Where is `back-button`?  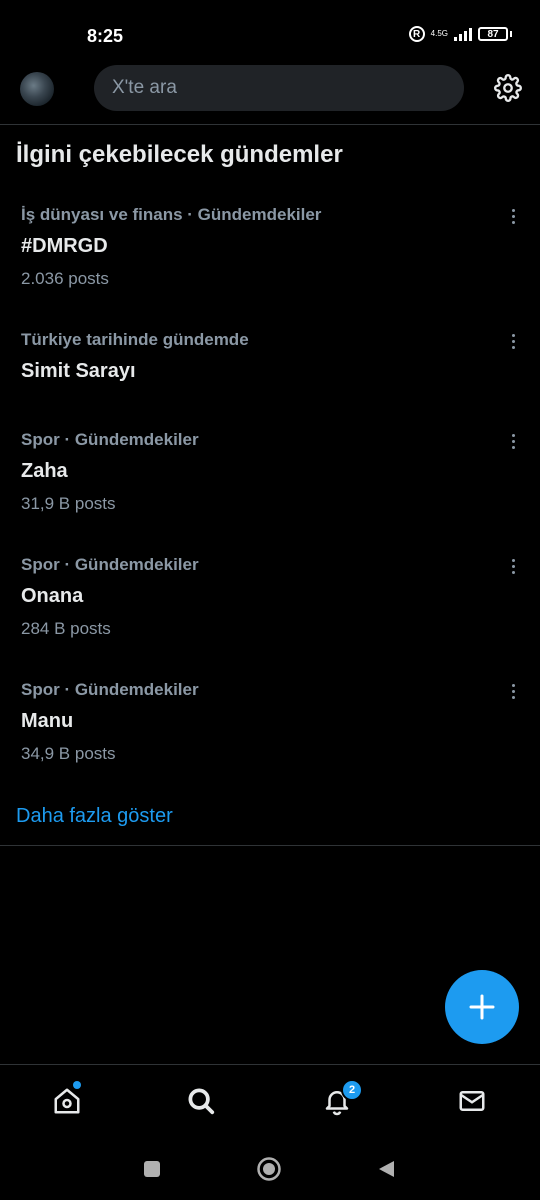
back-button is located at coordinates (386, 1171).